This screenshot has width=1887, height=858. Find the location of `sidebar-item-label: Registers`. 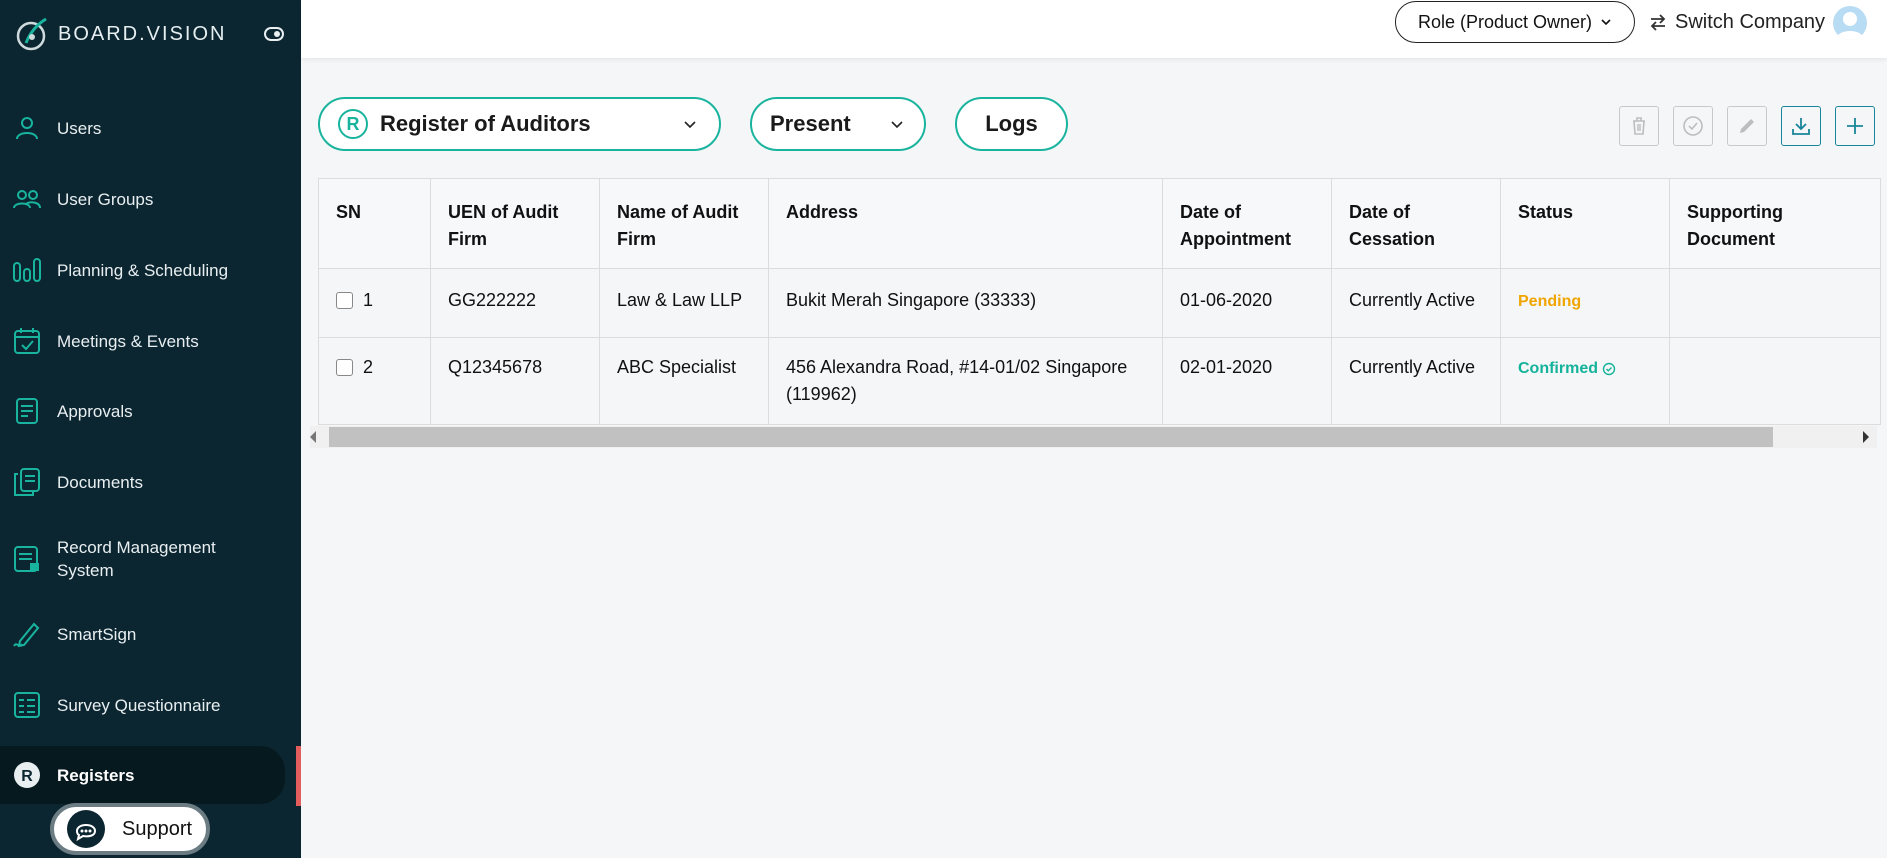

sidebar-item-label: Registers is located at coordinates (96, 775).